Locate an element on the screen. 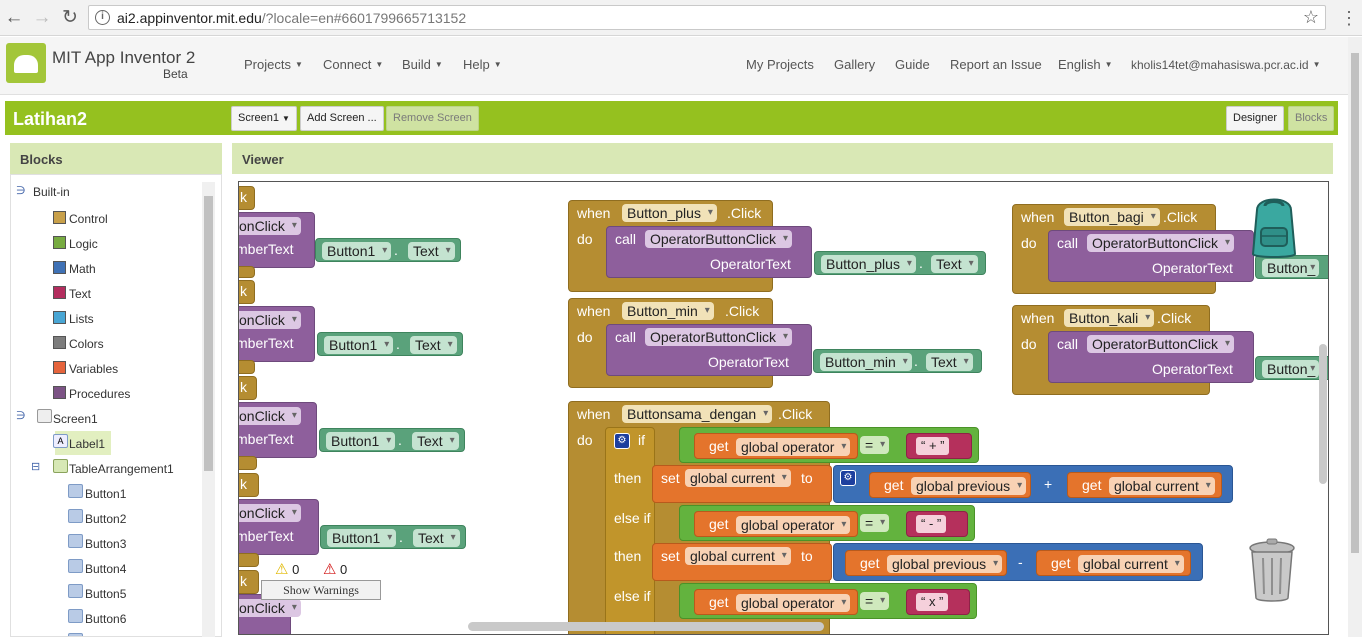 The width and height of the screenshot is (1362, 637). component-dropdown: Button_bagi is located at coordinates (1112, 217).